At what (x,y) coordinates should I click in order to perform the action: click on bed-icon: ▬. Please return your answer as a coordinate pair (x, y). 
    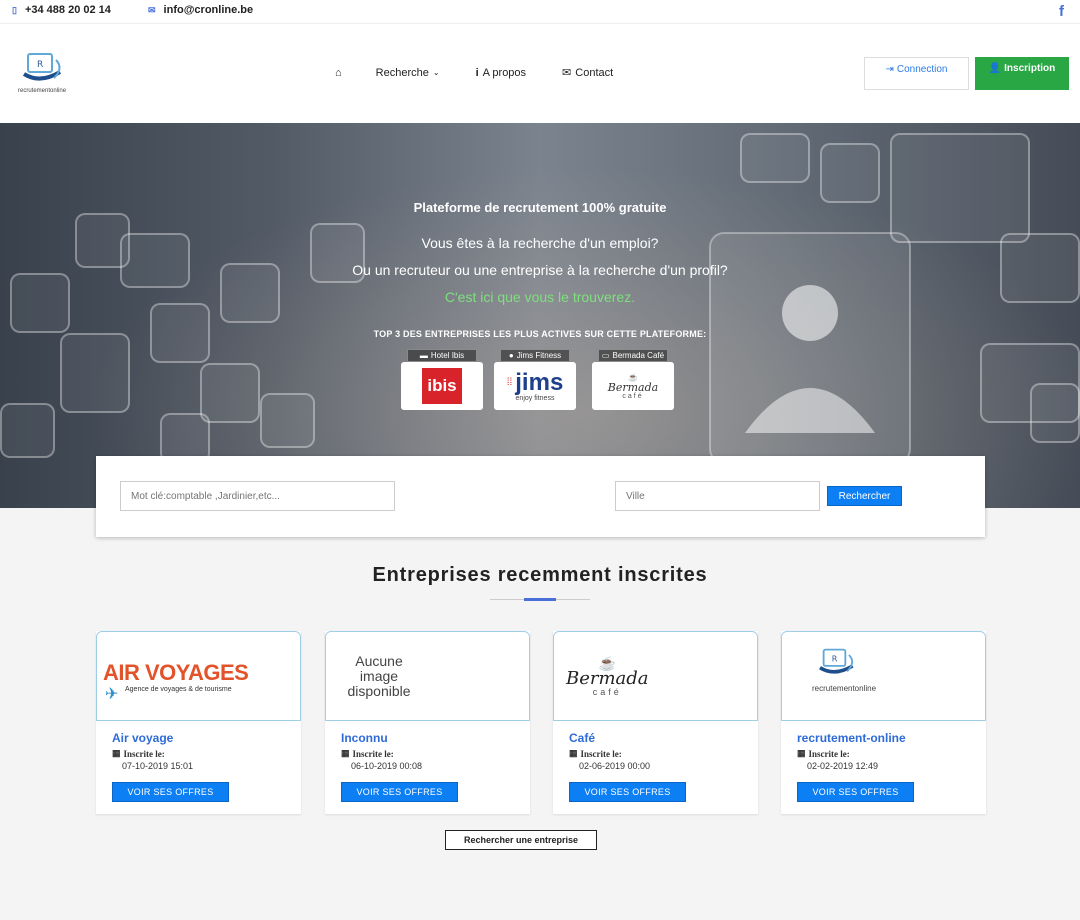
    Looking at the image, I should click on (423, 355).